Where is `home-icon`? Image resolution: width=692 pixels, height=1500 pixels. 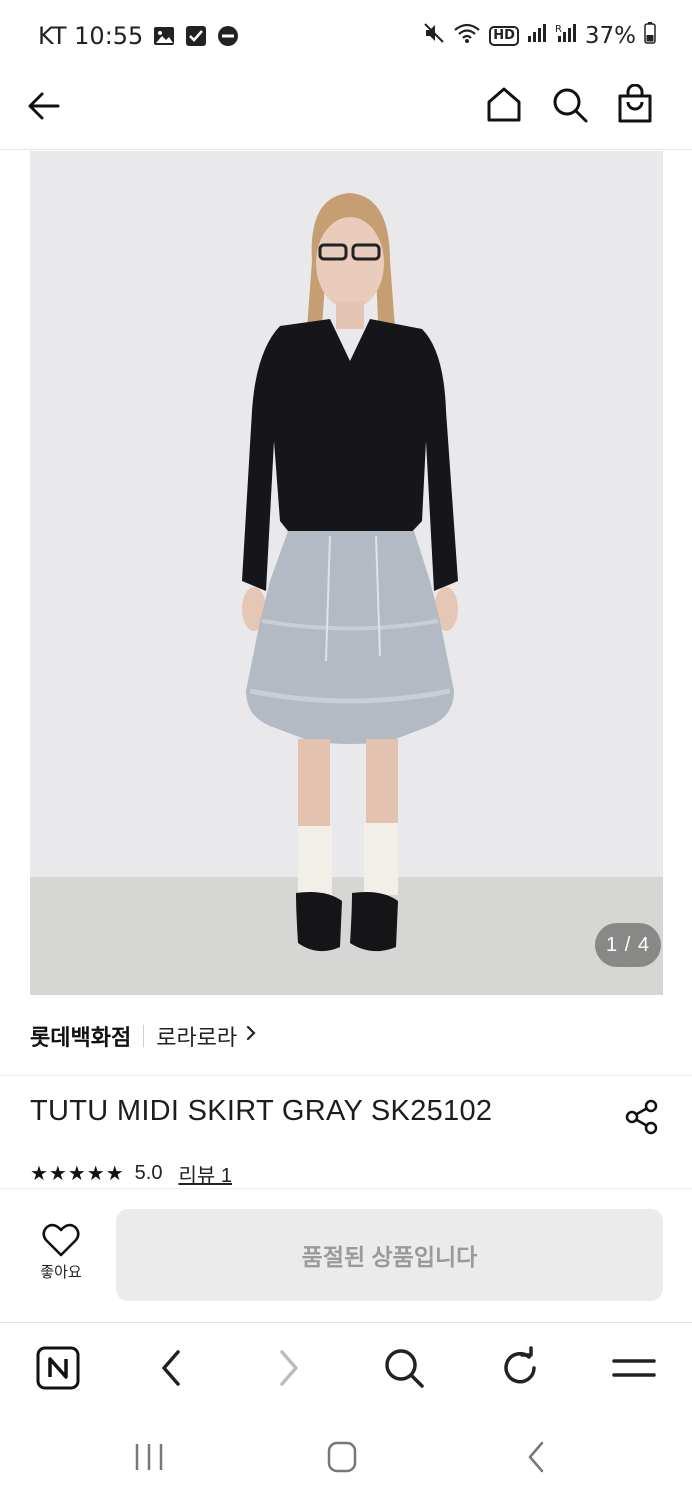 home-icon is located at coordinates (504, 105).